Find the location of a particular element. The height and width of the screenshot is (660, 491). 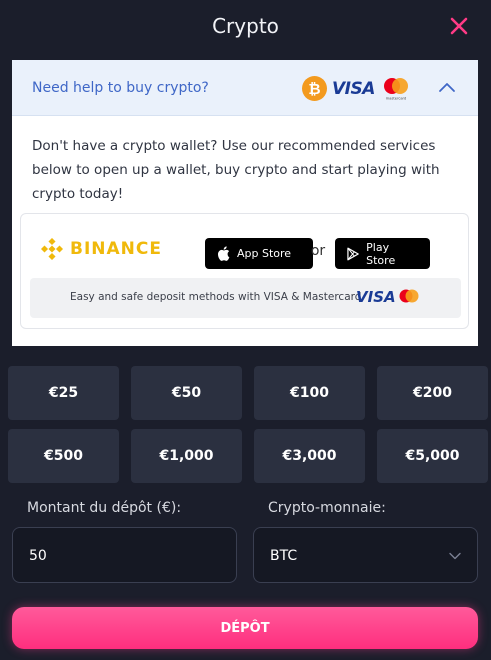

amount-button: €5,000 is located at coordinates (432, 456).